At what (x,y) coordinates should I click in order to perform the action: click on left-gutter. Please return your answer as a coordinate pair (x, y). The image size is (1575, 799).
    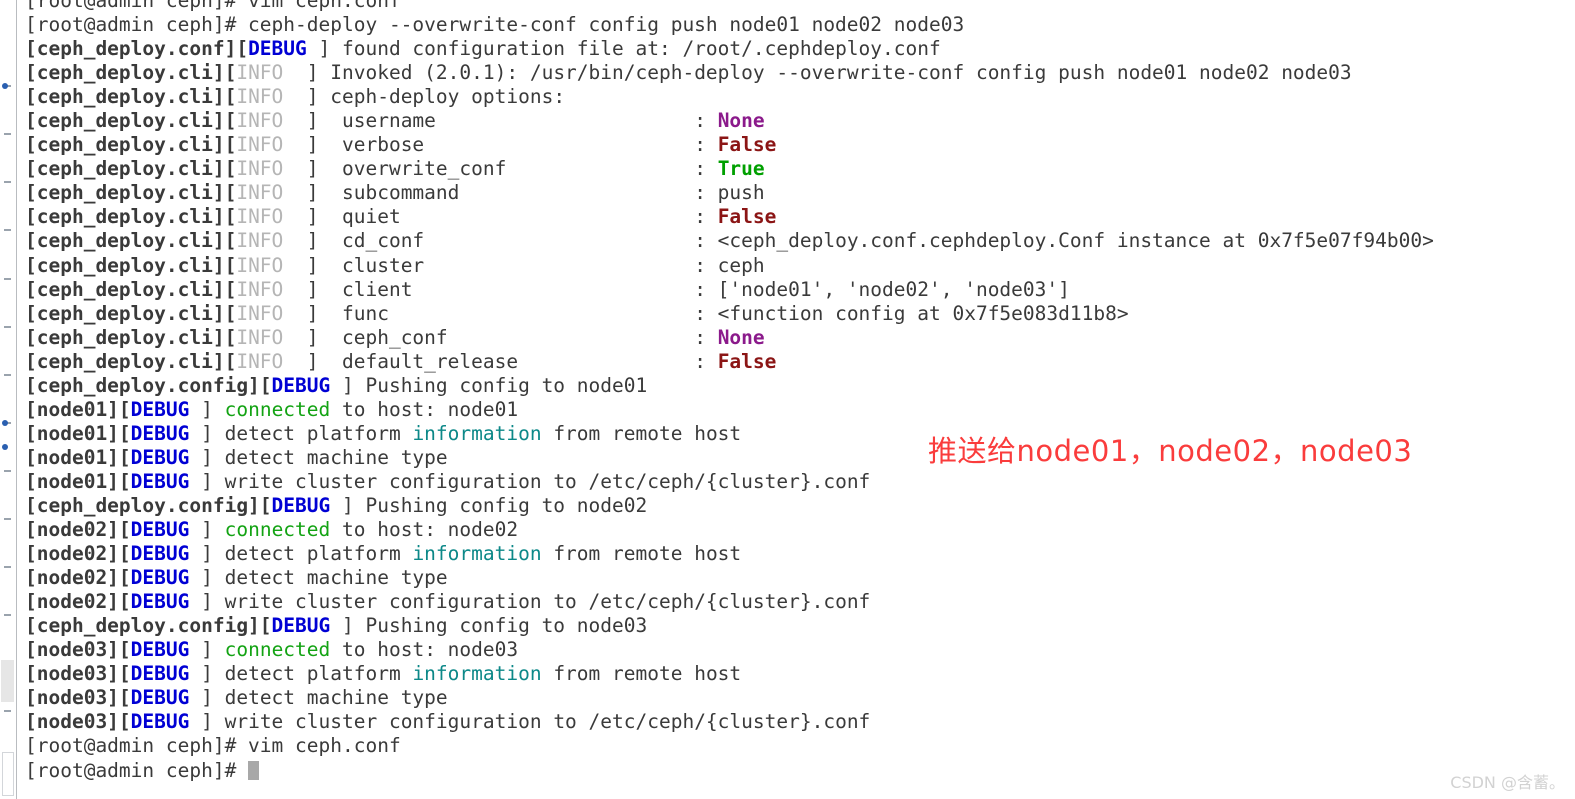
    Looking at the image, I should click on (8, 399).